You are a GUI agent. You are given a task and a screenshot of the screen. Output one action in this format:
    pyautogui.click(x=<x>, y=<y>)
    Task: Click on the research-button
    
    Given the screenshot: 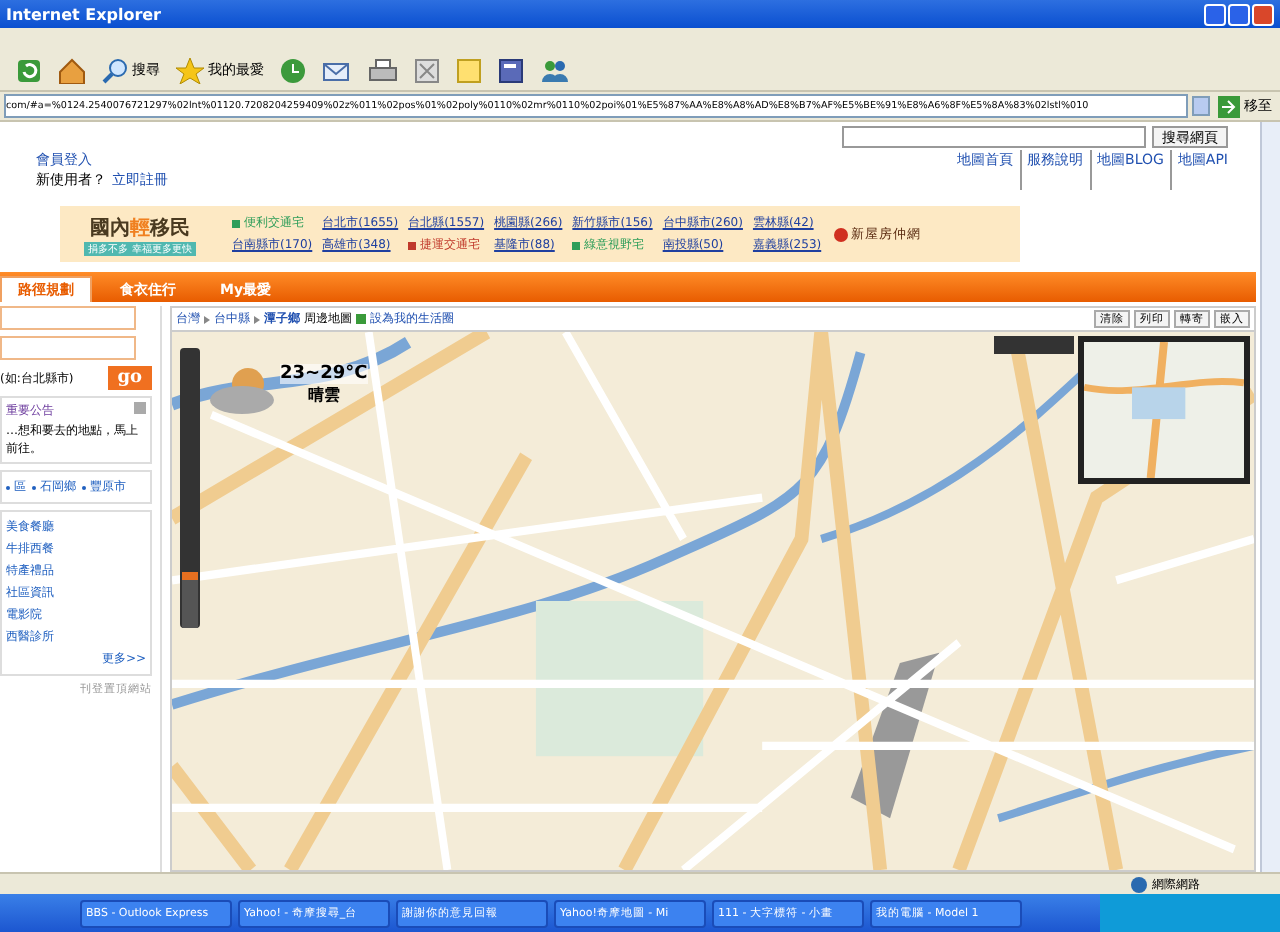 What is the action you would take?
    pyautogui.click(x=511, y=70)
    